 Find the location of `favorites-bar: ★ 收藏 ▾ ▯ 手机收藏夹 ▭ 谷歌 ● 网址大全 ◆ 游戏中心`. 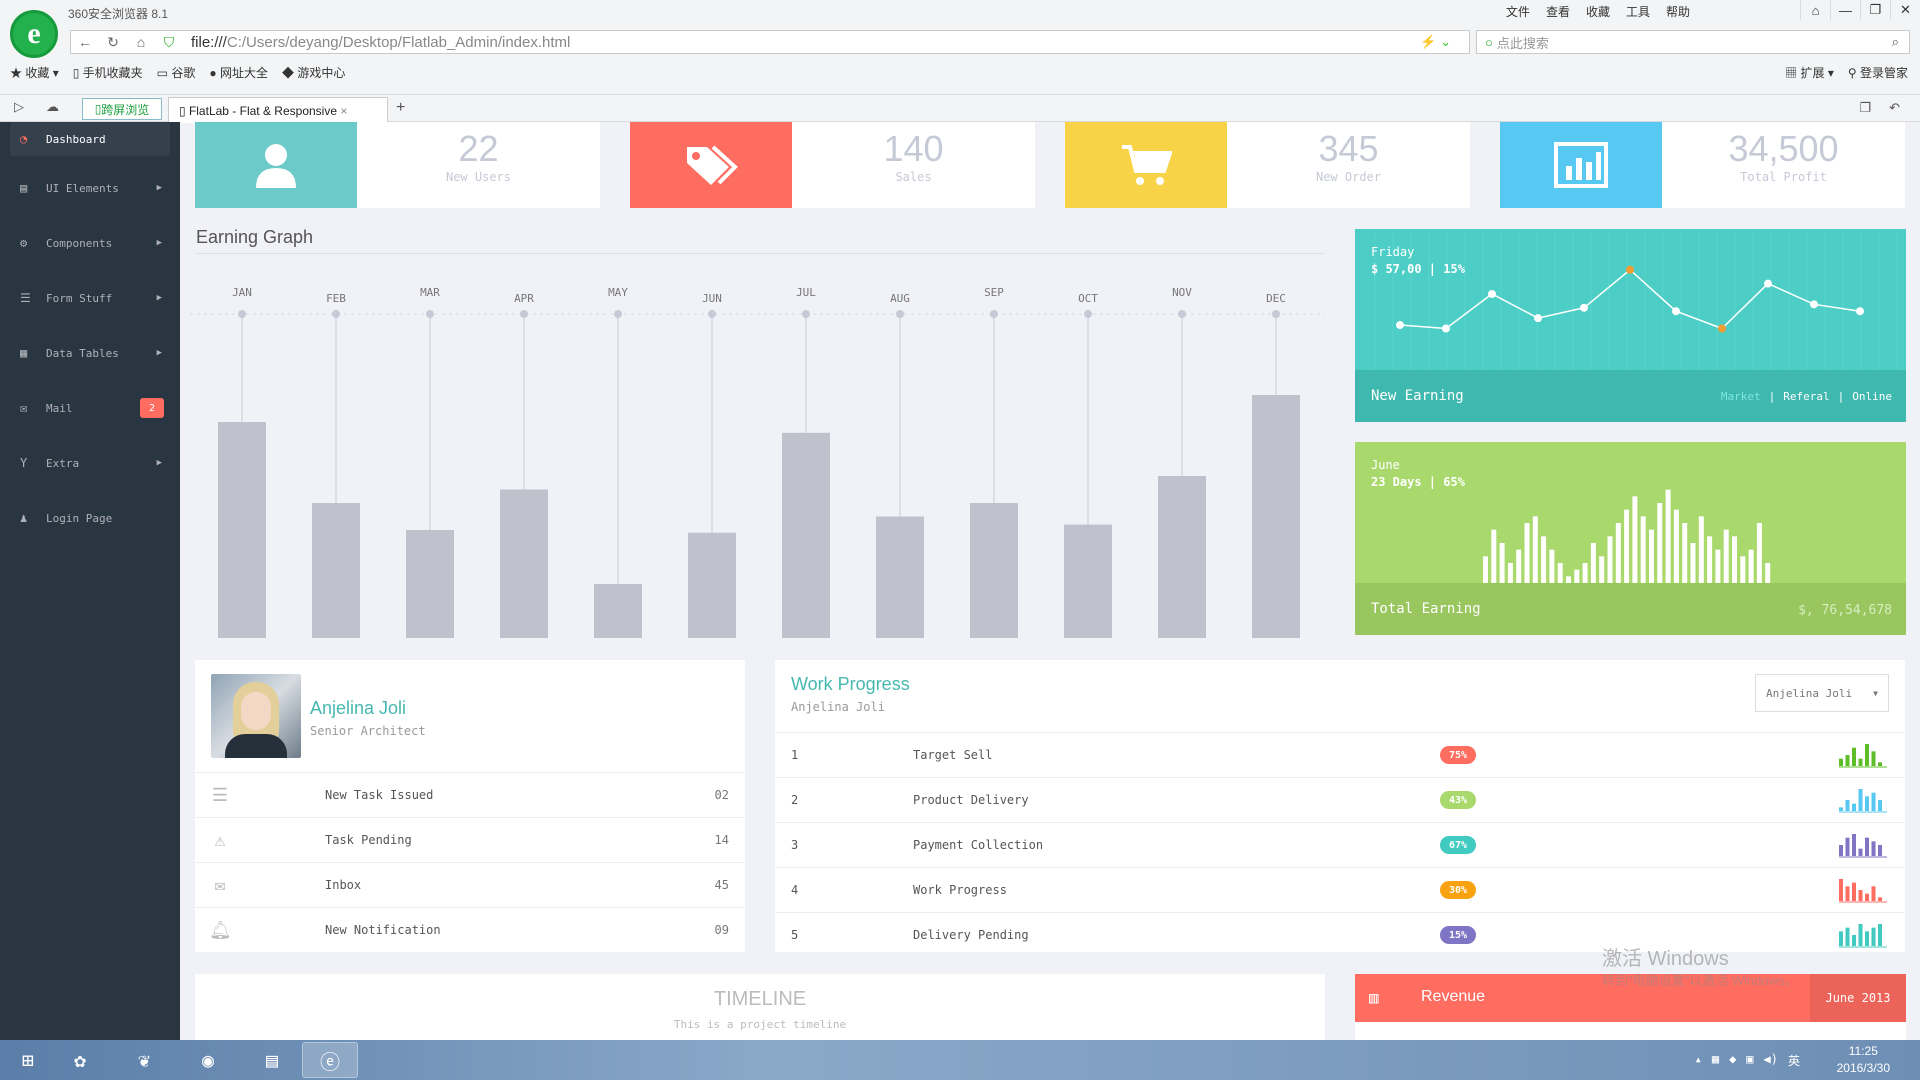

favorites-bar: ★ 收藏 ▾ ▯ 手机收藏夹 ▭ 谷歌 ● 网址大全 ◆ 游戏中心 is located at coordinates (177, 72).